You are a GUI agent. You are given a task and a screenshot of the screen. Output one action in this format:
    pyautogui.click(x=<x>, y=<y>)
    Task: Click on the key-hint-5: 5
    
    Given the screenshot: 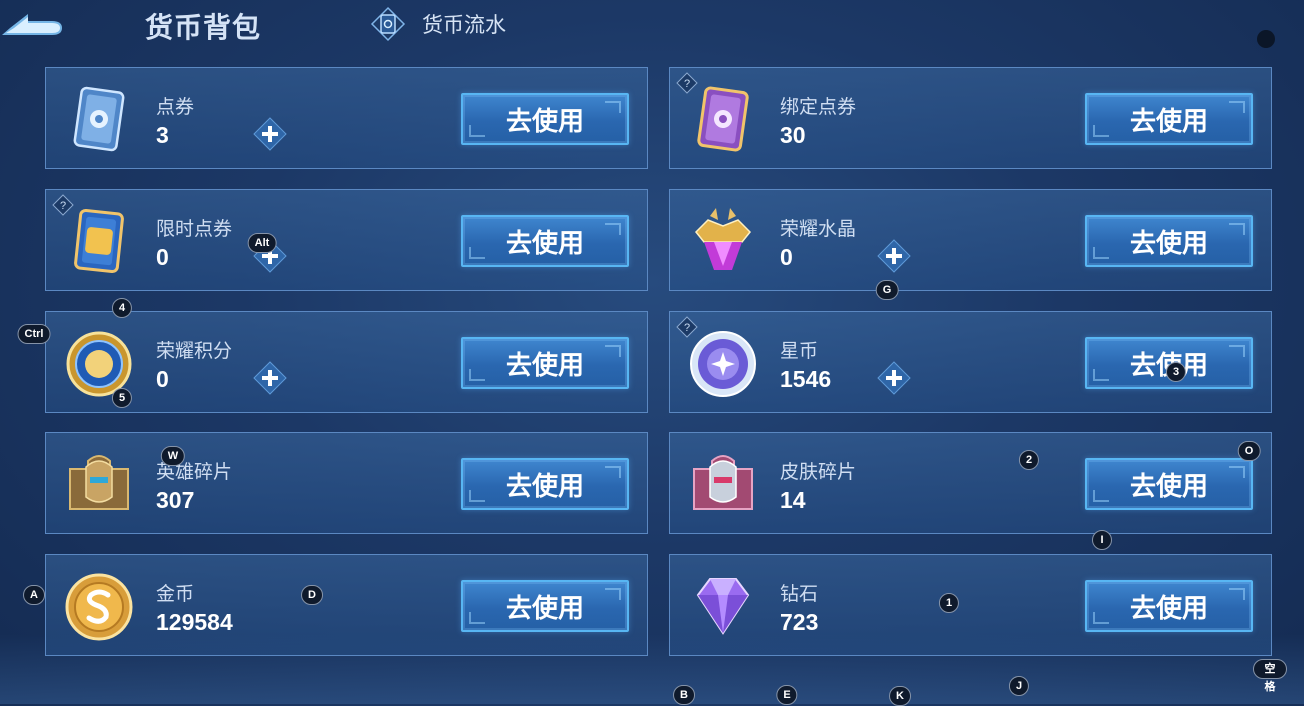 What is the action you would take?
    pyautogui.click(x=122, y=398)
    